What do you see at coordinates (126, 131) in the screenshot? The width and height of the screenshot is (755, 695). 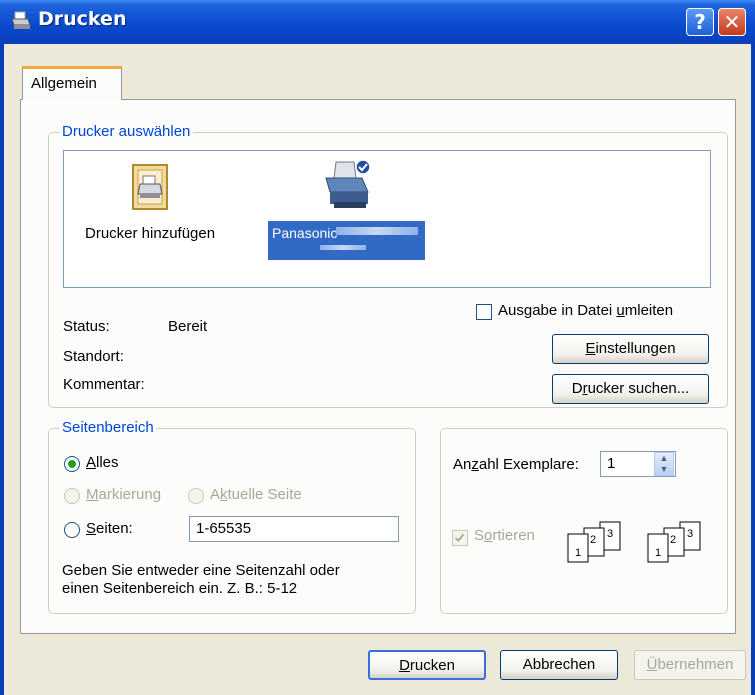 I see `select-printer-legend: Drucker auswählen` at bounding box center [126, 131].